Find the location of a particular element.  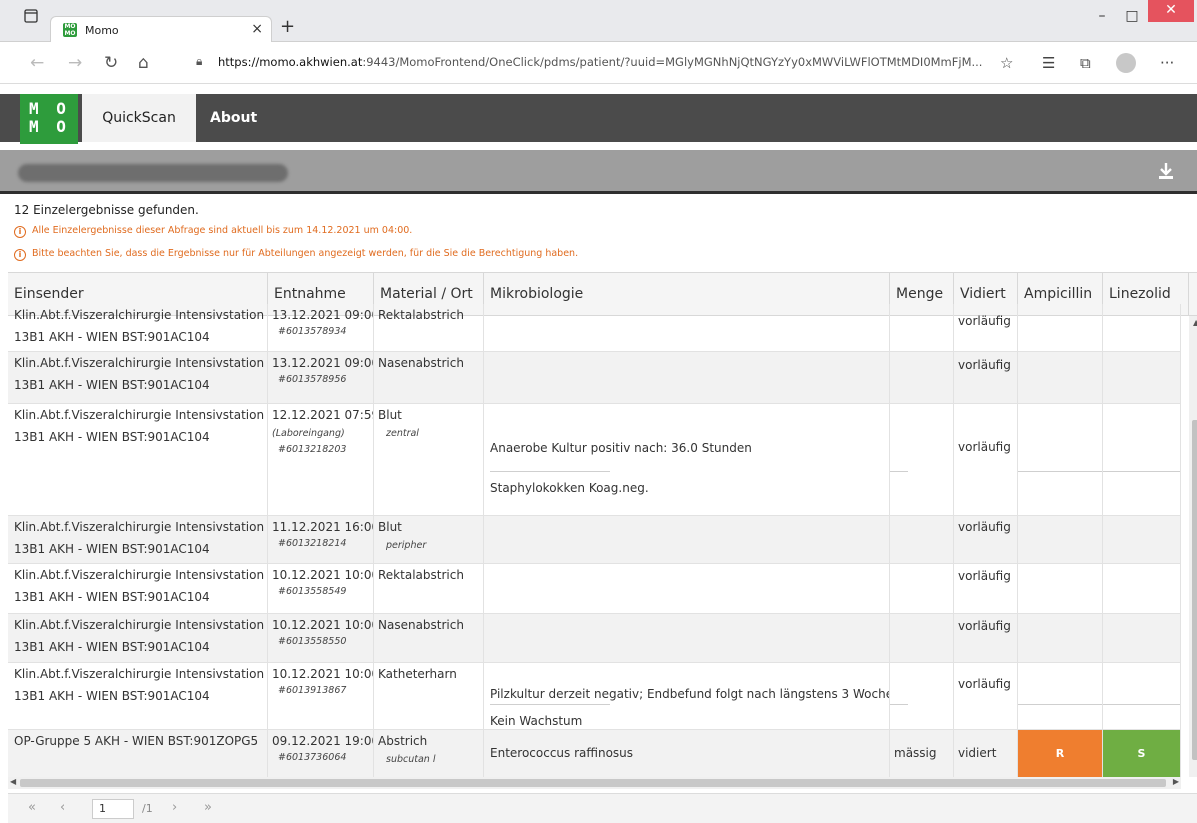

scroll-left-icon: ◀ is located at coordinates (13, 781).